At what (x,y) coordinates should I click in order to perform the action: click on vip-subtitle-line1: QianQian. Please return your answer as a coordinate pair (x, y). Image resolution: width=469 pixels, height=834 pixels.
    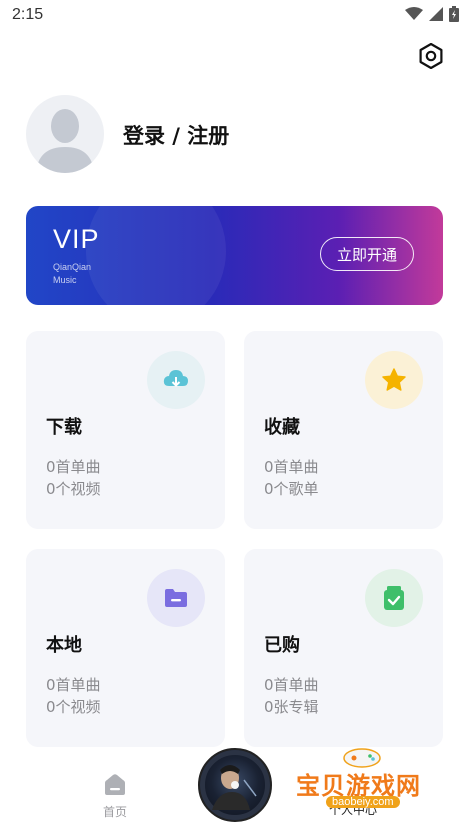
    Looking at the image, I should click on (72, 267).